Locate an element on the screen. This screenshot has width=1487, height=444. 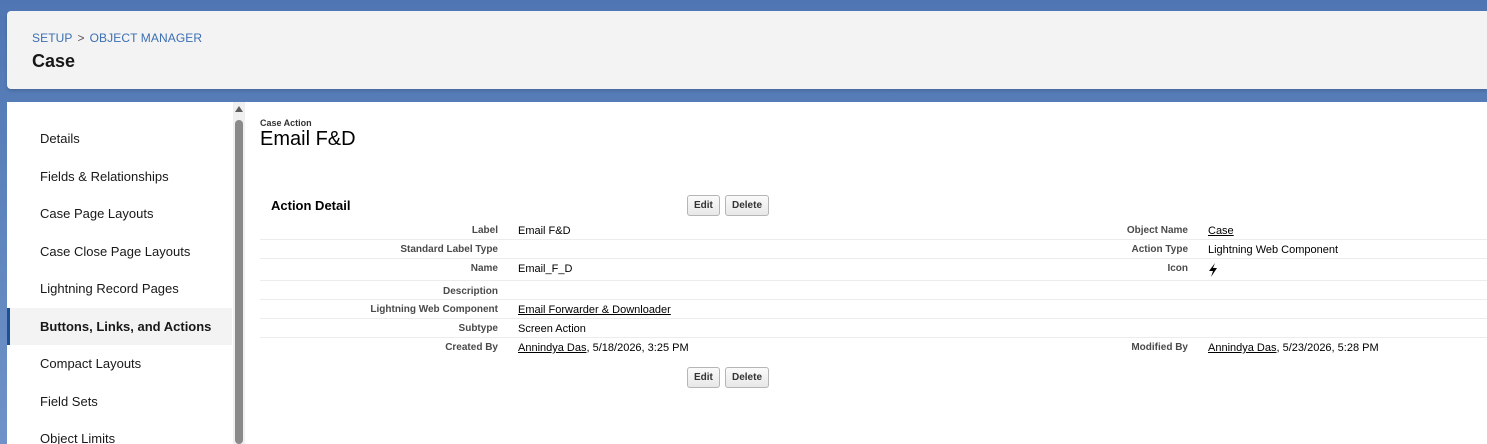
field-label-icon: Icon is located at coordinates (1177, 268).